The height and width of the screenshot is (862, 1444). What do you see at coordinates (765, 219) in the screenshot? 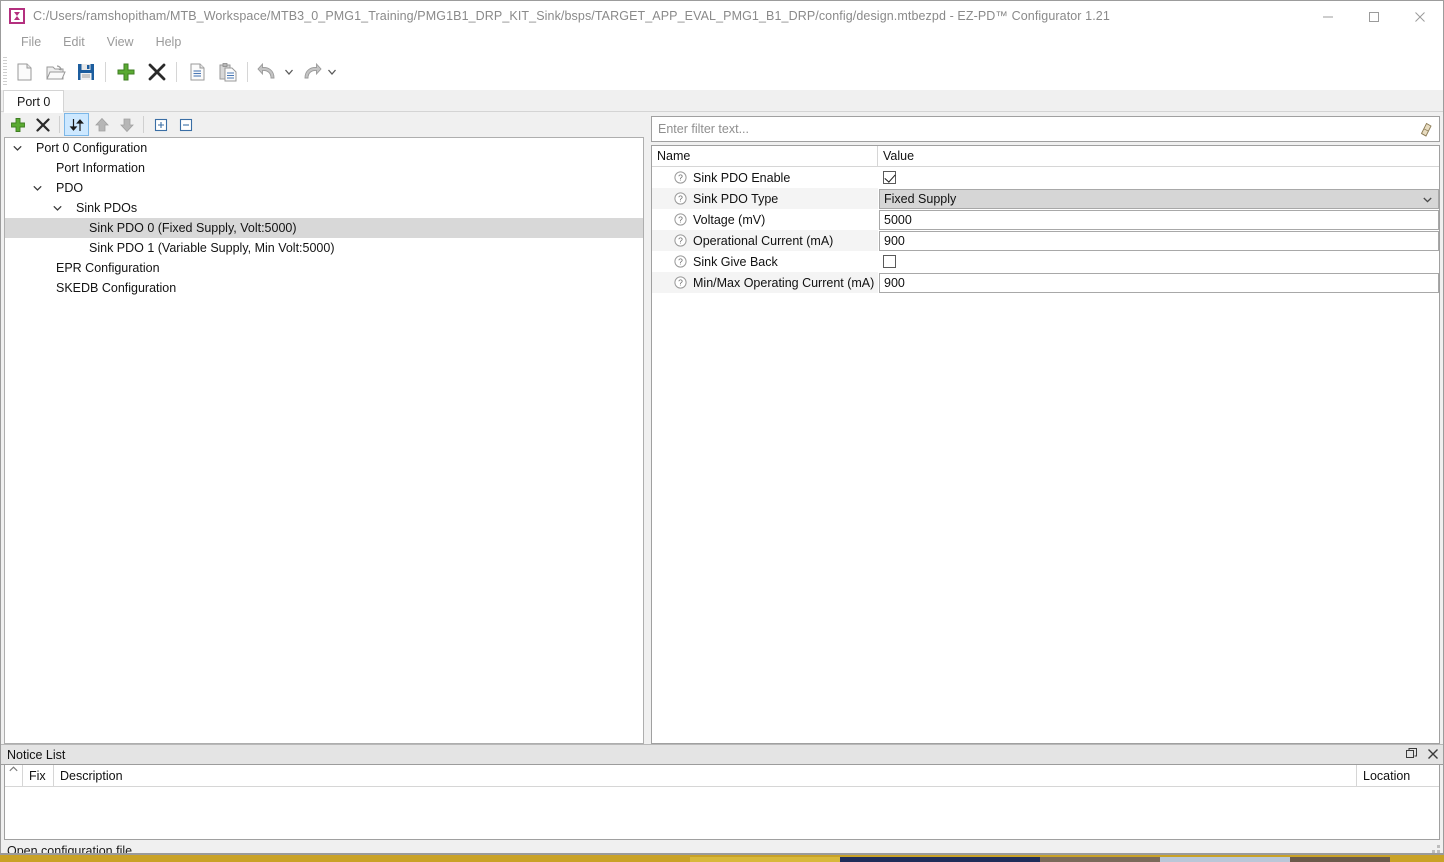
I see `property-name-cell: ? Voltage (mV)` at bounding box center [765, 219].